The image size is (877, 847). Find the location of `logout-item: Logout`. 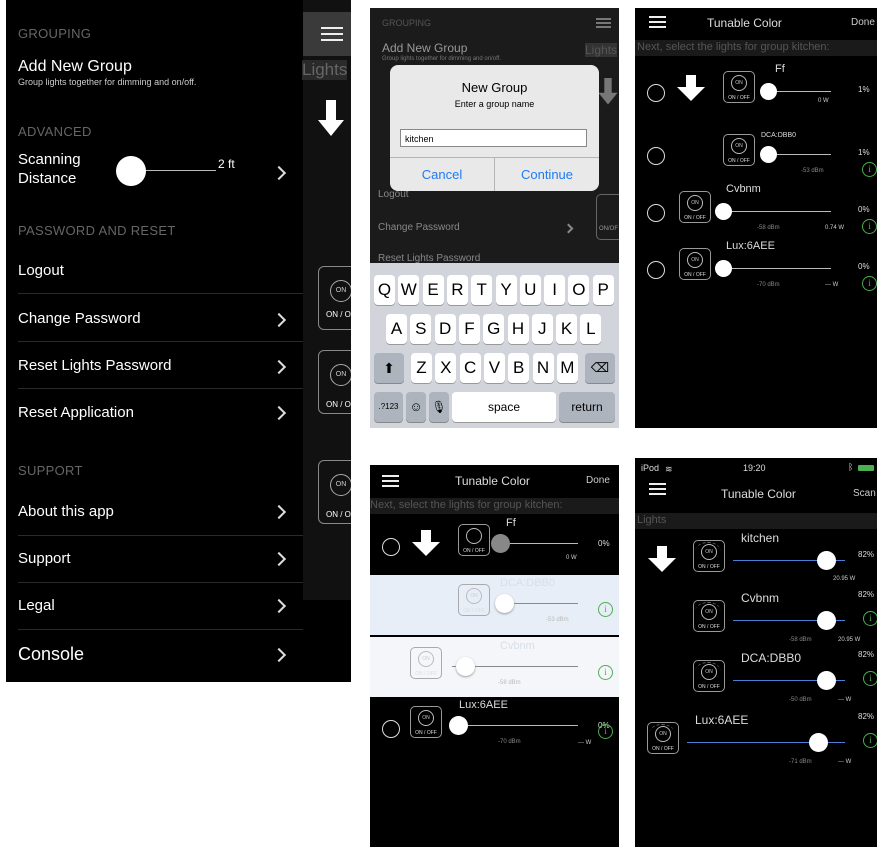

logout-item: Logout is located at coordinates (41, 270).